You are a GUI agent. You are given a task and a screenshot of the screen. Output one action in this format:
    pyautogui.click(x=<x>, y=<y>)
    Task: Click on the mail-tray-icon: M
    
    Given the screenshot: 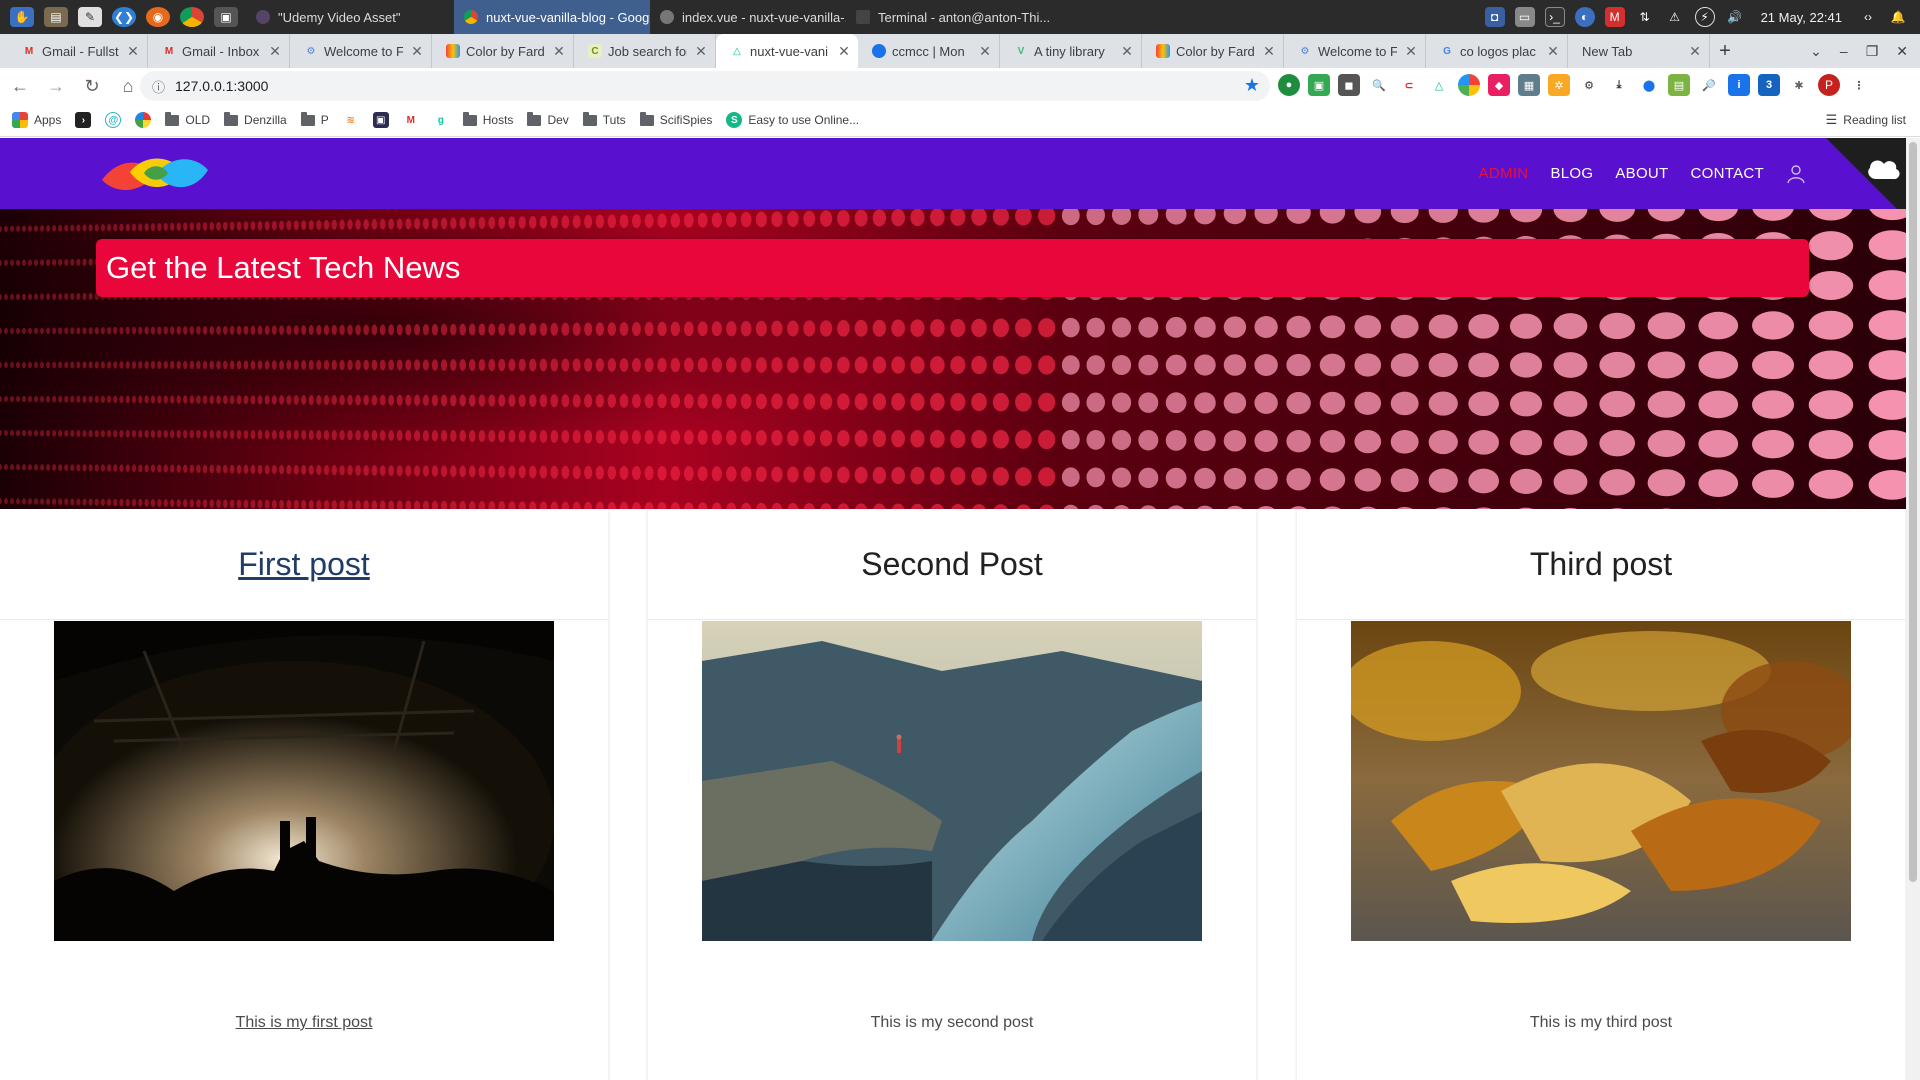 What is the action you would take?
    pyautogui.click(x=1614, y=17)
    